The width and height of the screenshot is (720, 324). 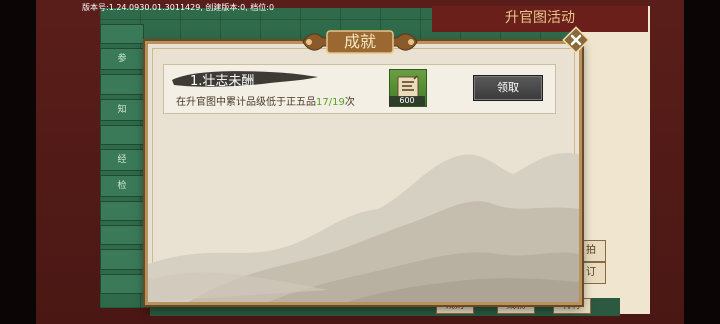 I want to click on close-button, so click(x=576, y=40).